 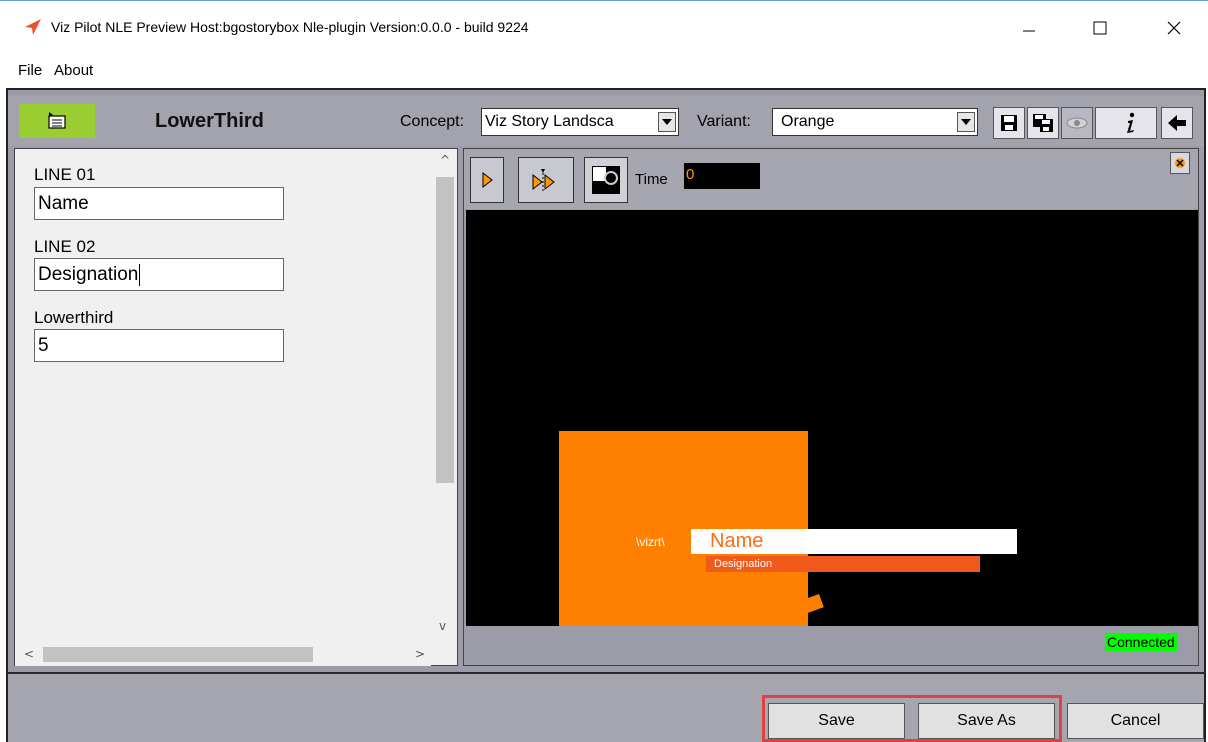 I want to click on save-tool-button, so click(x=1009, y=123).